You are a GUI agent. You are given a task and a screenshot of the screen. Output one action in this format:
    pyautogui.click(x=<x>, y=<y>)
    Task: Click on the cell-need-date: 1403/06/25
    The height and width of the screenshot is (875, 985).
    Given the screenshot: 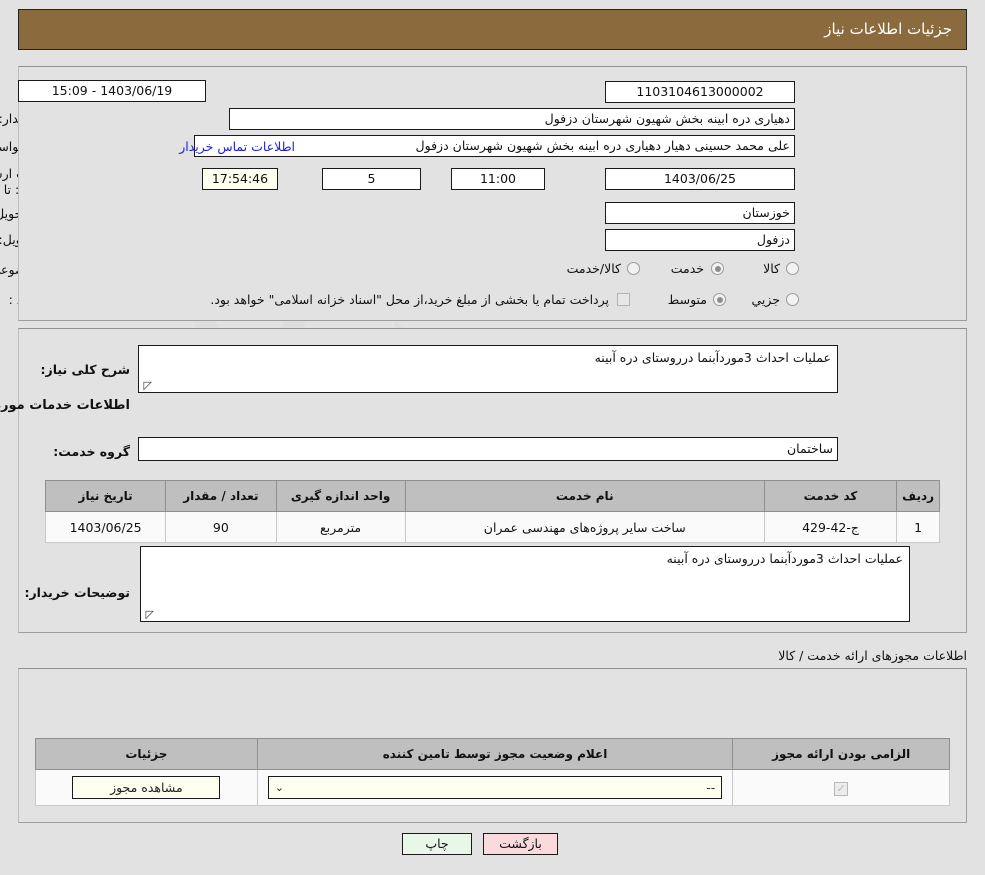 What is the action you would take?
    pyautogui.click(x=105, y=527)
    